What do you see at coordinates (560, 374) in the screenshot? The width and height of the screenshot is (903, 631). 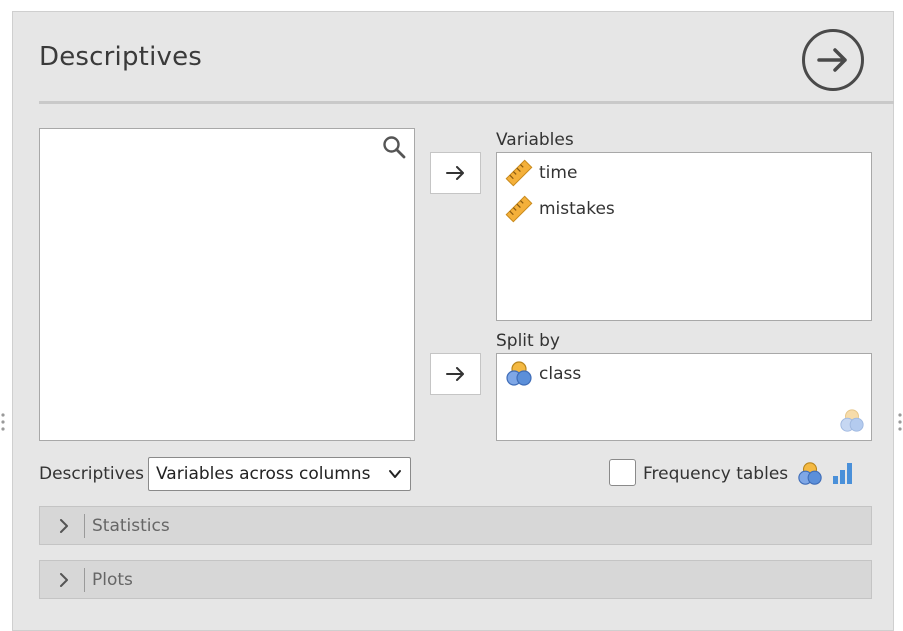 I see `variable-label: class` at bounding box center [560, 374].